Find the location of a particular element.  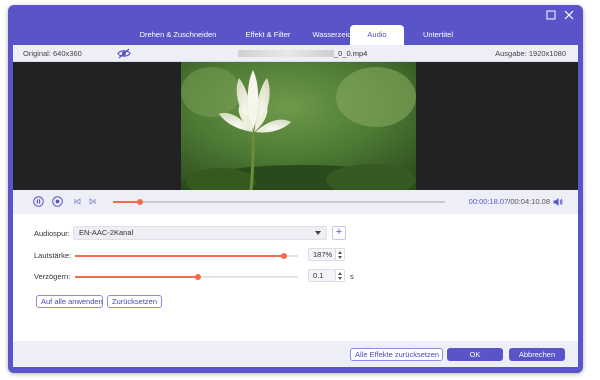

close-icon is located at coordinates (569, 15).